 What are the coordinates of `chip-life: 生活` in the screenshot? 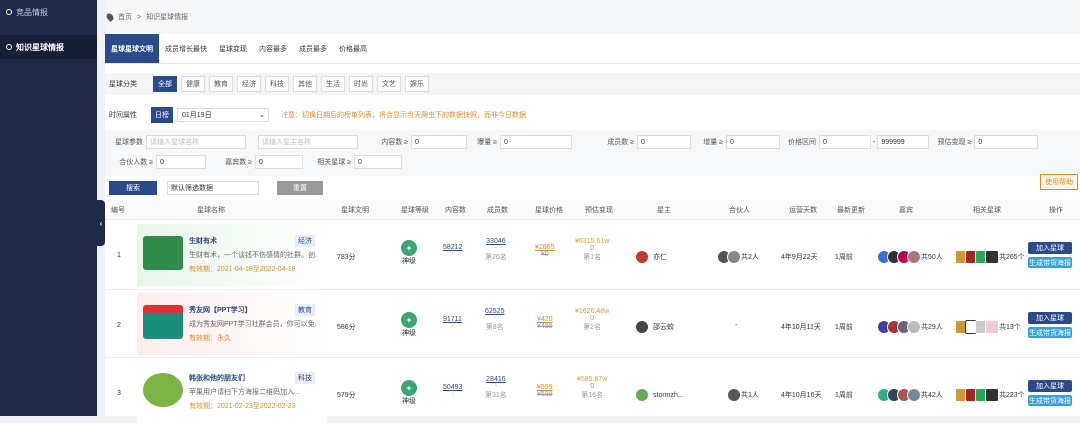 It's located at (333, 84).